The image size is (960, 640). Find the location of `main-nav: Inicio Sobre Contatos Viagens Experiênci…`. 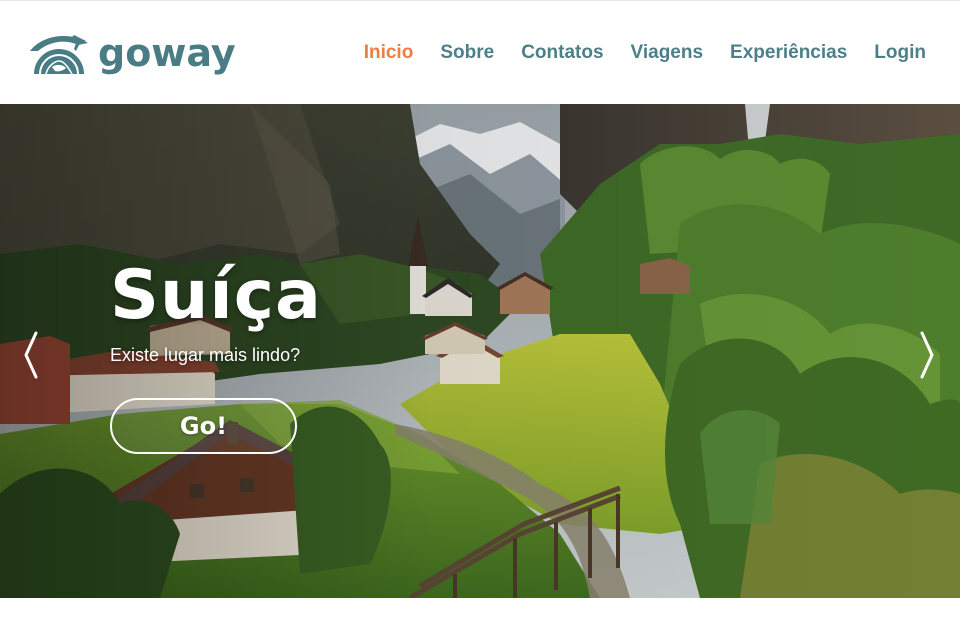

main-nav: Inicio Sobre Contatos Viagens Experiênci… is located at coordinates (645, 53).